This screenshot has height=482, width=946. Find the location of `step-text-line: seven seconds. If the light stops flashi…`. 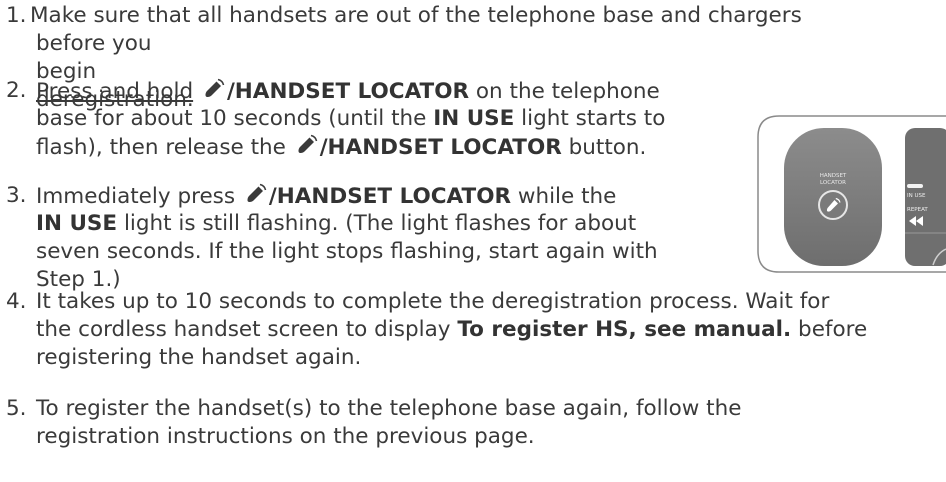

step-text-line: seven seconds. If the light stops flashi… is located at coordinates (347, 251).